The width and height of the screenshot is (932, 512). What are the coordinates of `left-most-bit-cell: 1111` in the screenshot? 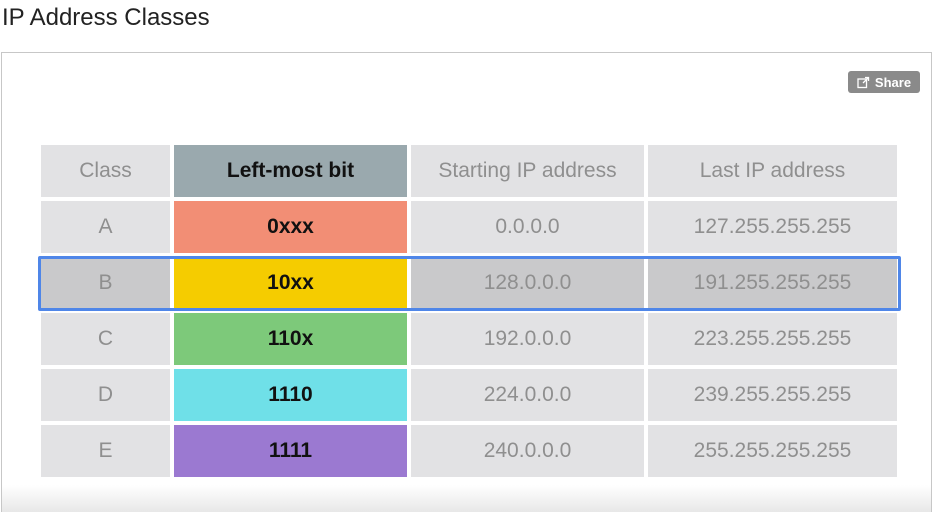 It's located at (290, 451).